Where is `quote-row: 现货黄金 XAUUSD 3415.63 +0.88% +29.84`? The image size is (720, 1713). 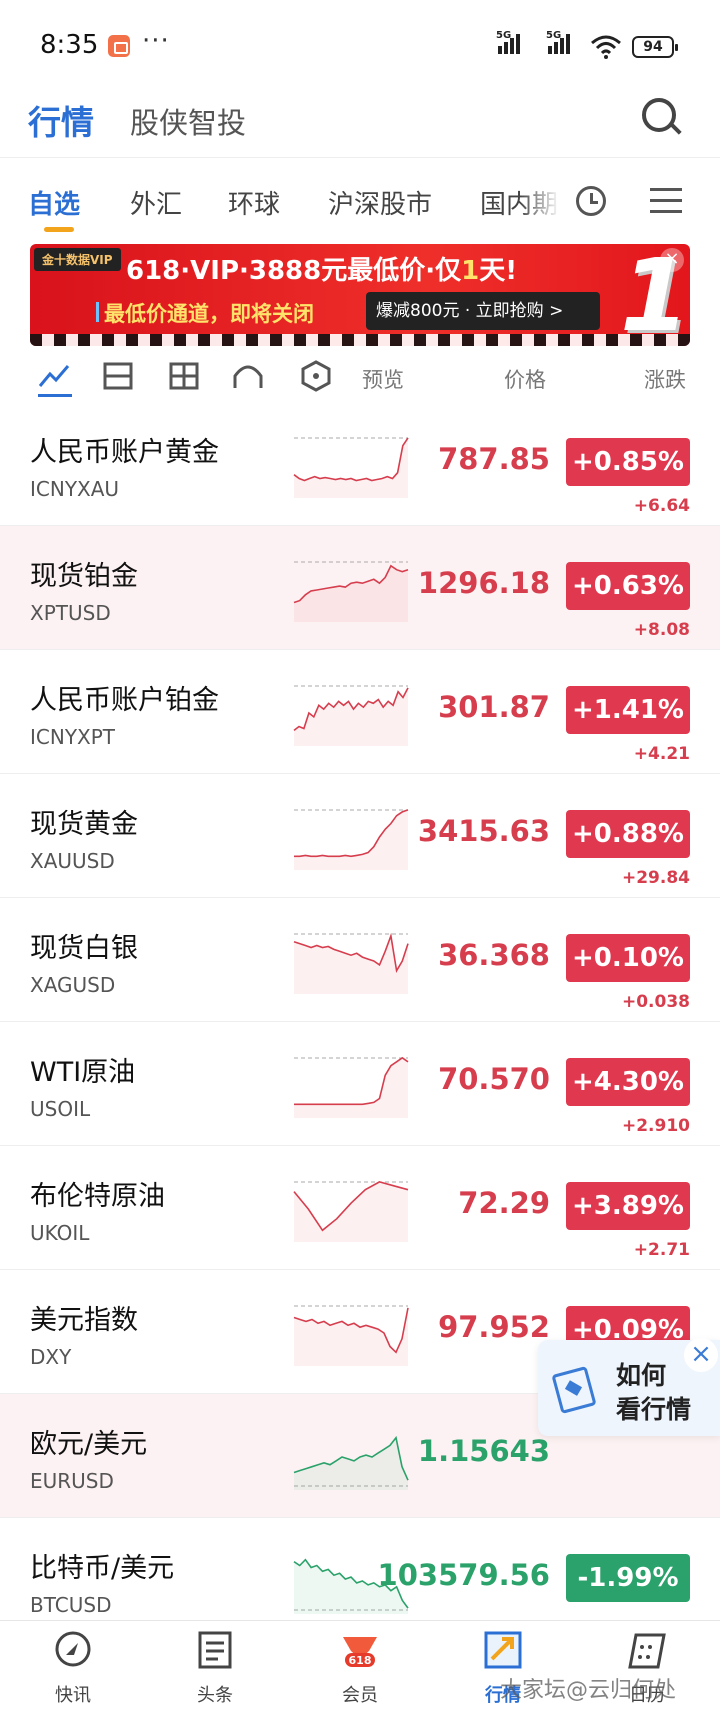
quote-row: 现货黄金 XAUUSD 3415.63 +0.88% +29.84 is located at coordinates (360, 836).